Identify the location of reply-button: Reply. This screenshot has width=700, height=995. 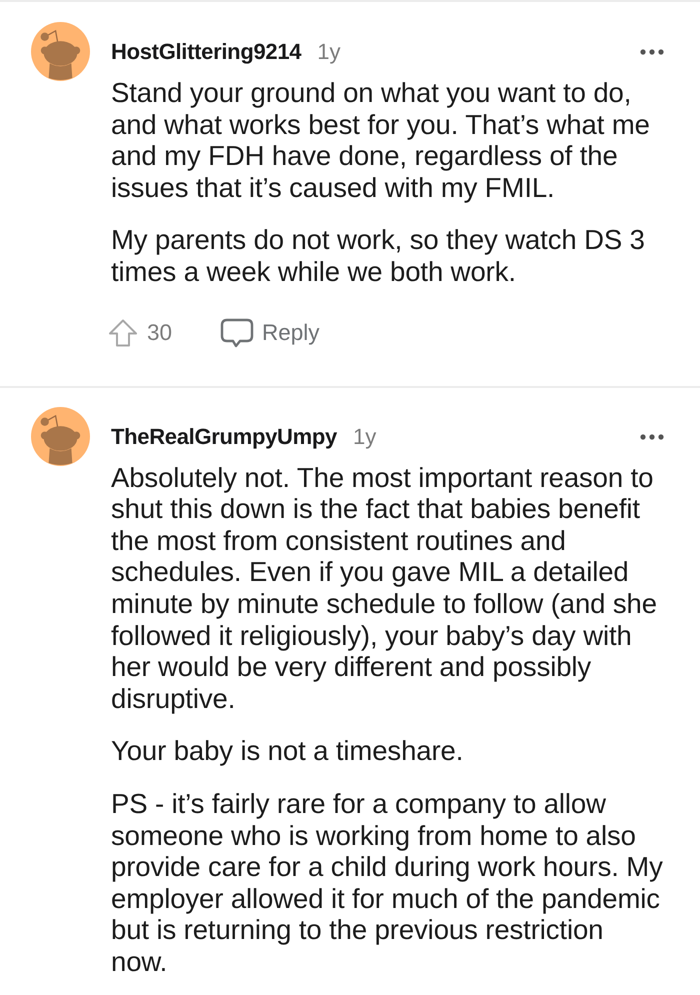
(270, 333).